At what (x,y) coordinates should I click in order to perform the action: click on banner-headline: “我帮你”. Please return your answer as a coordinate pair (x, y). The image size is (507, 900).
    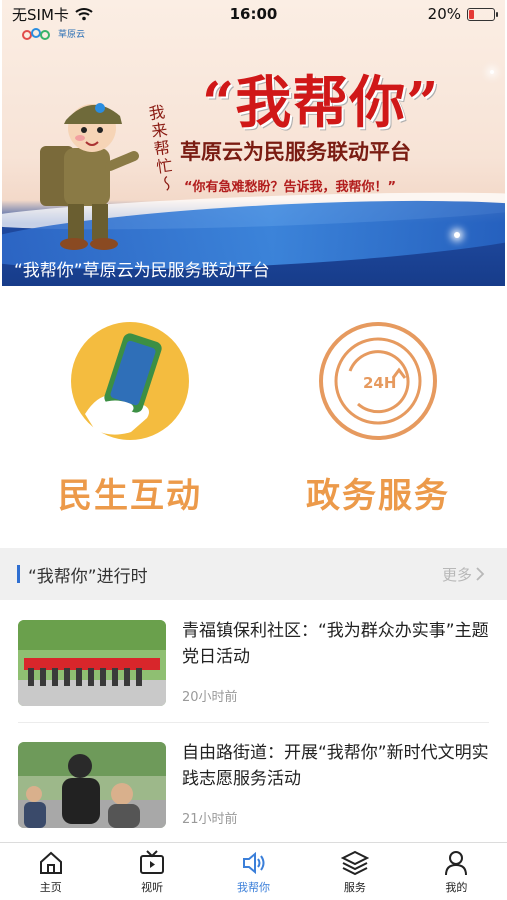
    Looking at the image, I should click on (321, 103).